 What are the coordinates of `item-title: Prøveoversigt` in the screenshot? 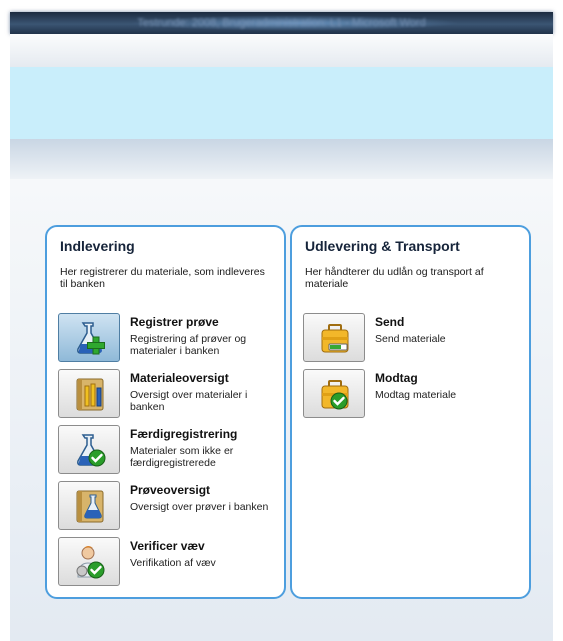 It's located at (170, 490).